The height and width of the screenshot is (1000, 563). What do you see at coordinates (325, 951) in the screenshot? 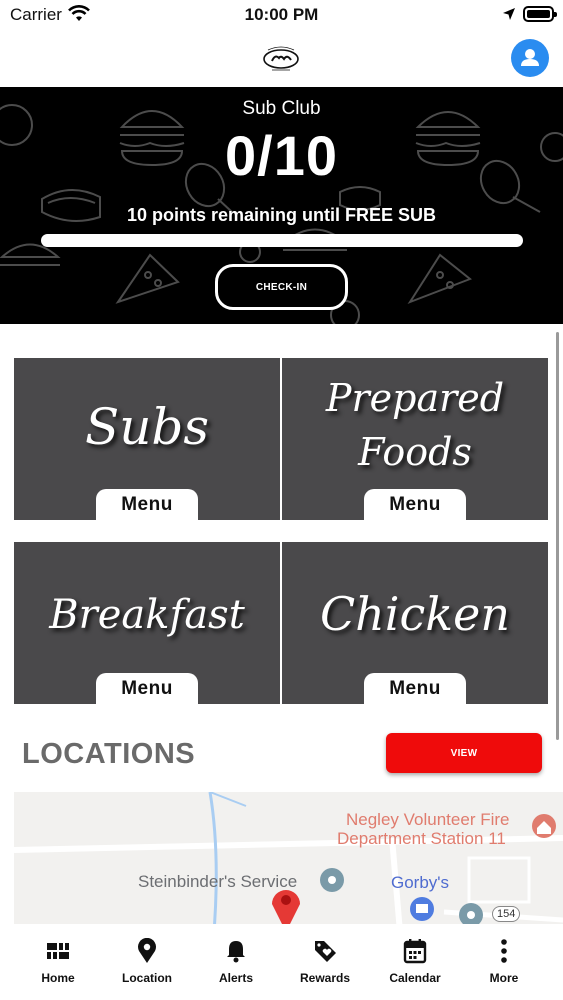
I see `tag-heart-icon` at bounding box center [325, 951].